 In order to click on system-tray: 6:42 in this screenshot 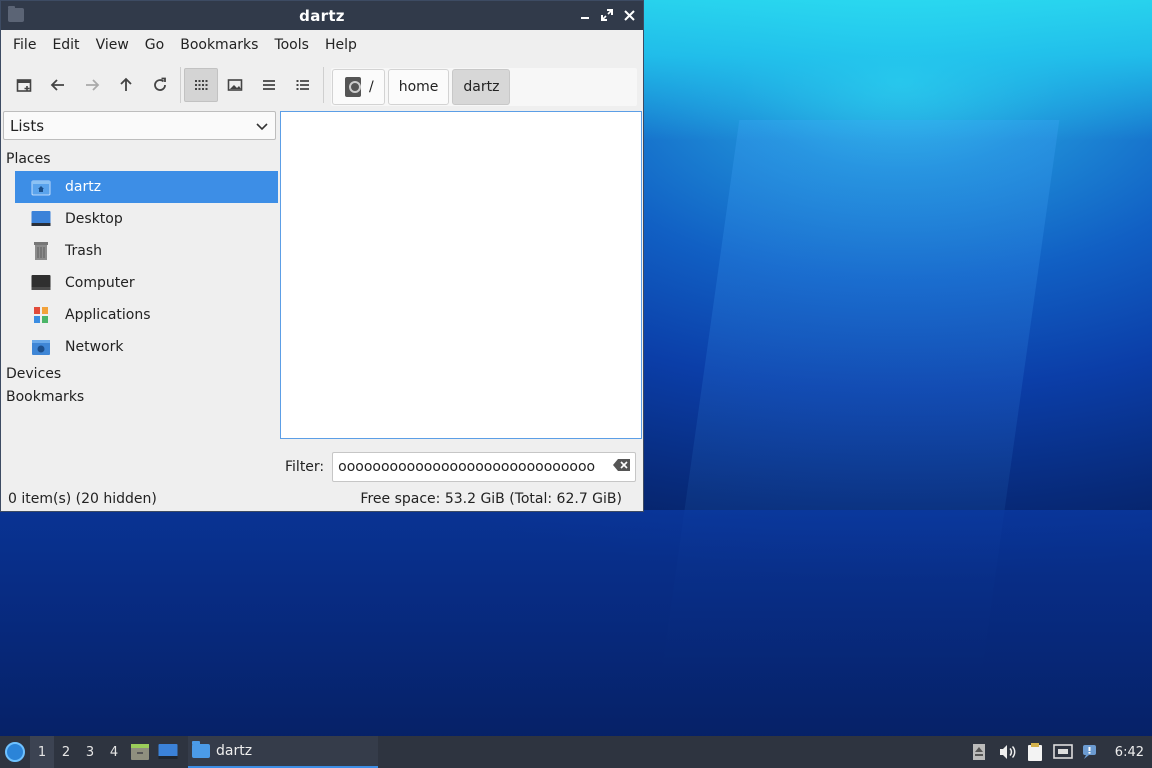, I will do `click(1058, 752)`.